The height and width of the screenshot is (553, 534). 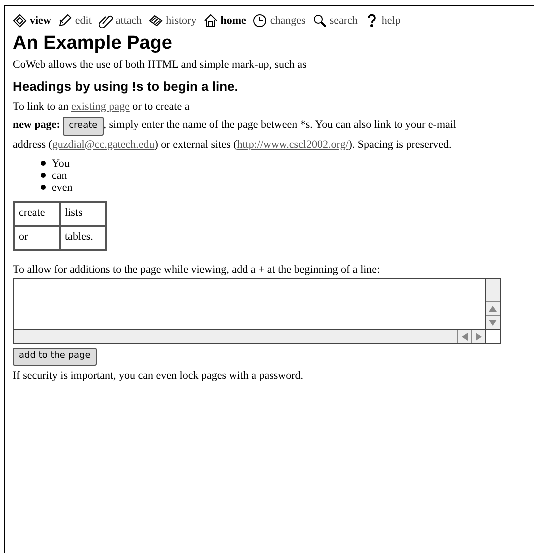 What do you see at coordinates (101, 106) in the screenshot?
I see `link: existing page` at bounding box center [101, 106].